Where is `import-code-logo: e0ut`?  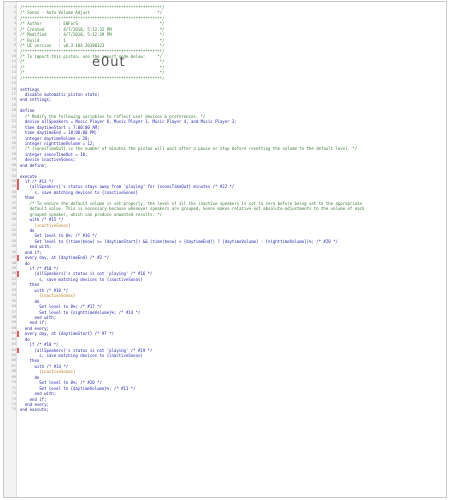 import-code-logo: e0ut is located at coordinates (109, 62).